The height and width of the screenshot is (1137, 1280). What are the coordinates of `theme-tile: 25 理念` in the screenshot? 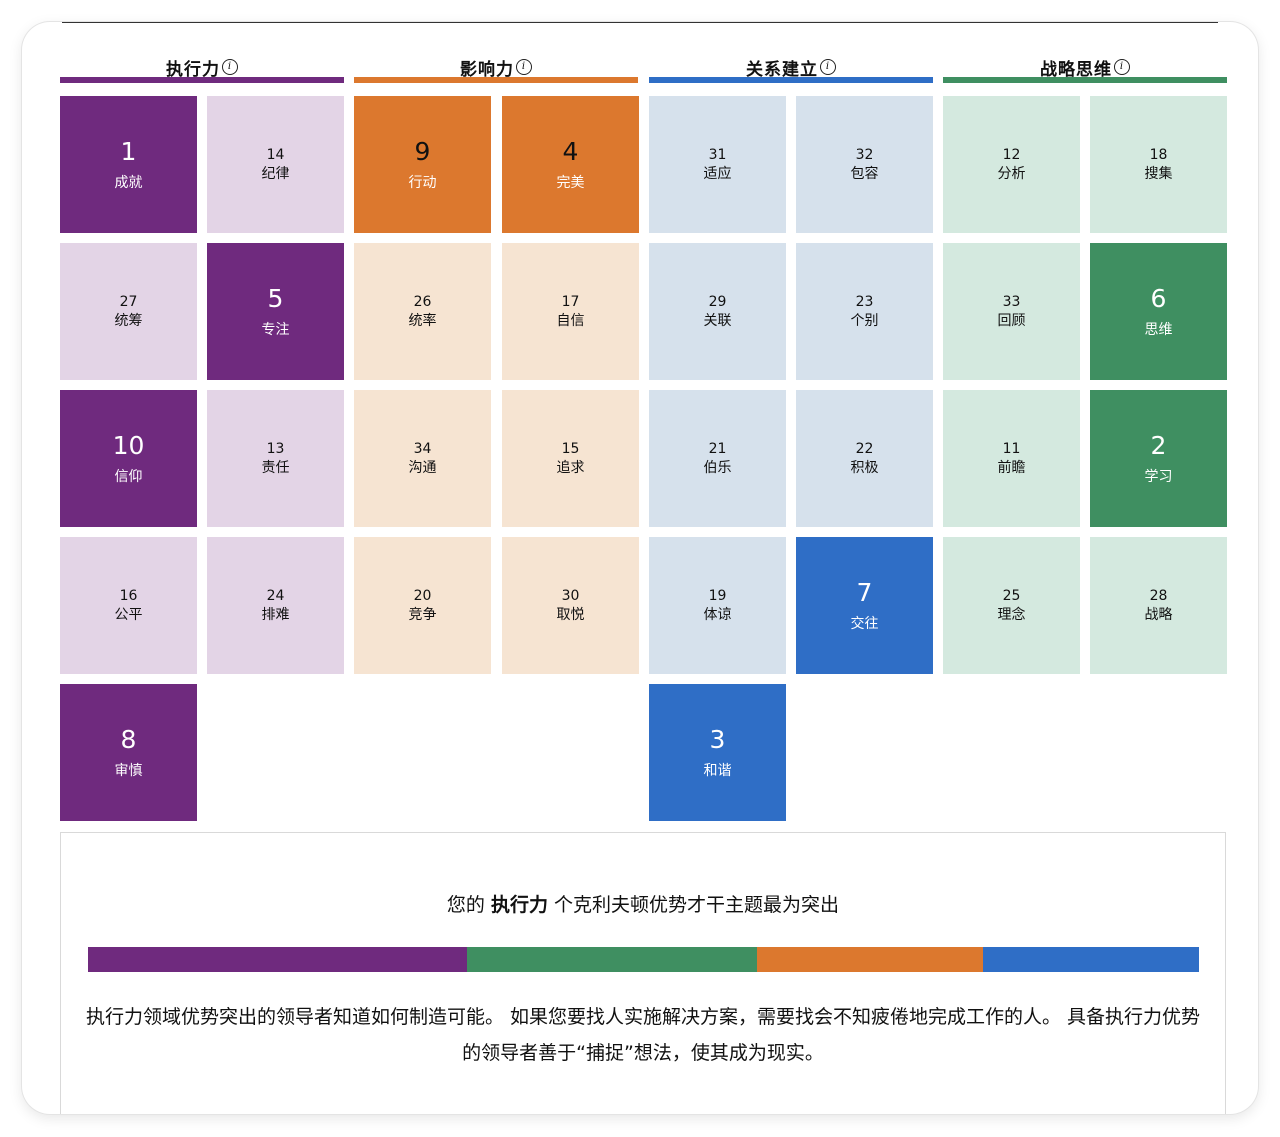 It's located at (1011, 605).